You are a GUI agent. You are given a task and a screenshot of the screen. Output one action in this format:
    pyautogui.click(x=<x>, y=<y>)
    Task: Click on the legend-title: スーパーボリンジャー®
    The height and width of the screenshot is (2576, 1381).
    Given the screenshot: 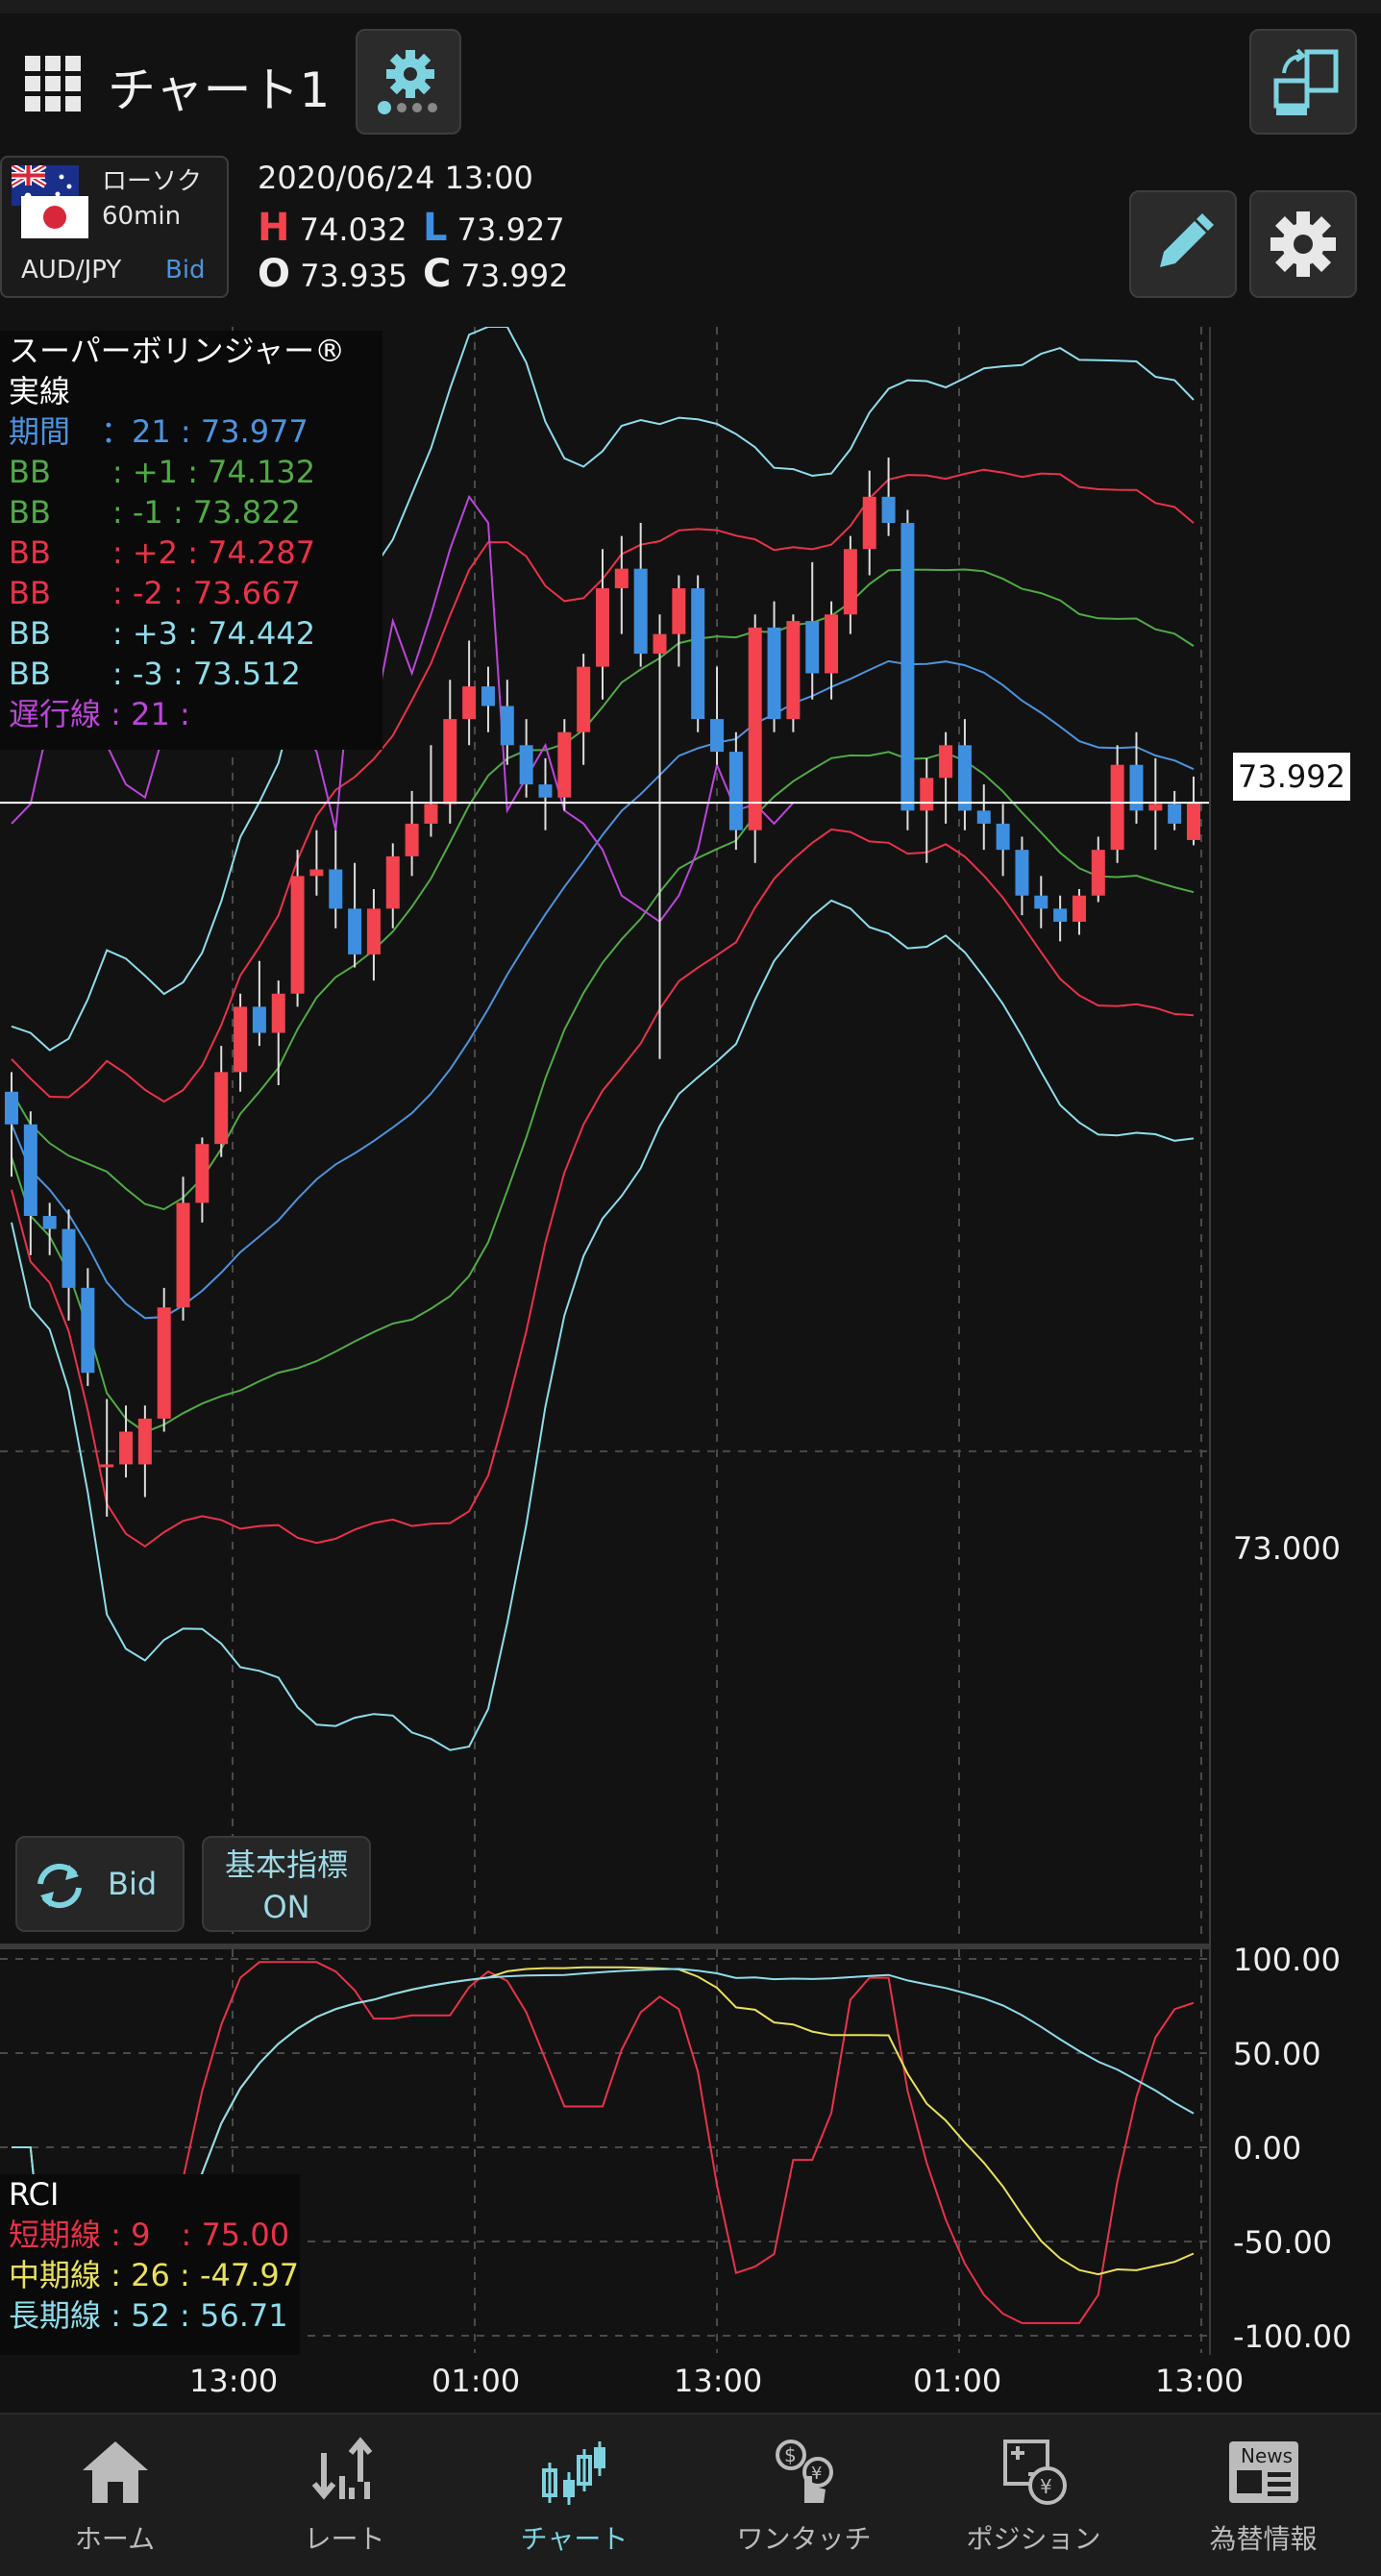 What is the action you would take?
    pyautogui.click(x=177, y=351)
    